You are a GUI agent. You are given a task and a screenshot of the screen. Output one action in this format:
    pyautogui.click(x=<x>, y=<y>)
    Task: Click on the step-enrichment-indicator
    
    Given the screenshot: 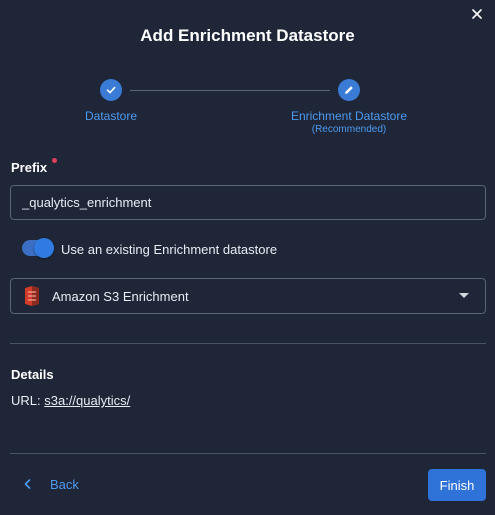 What is the action you would take?
    pyautogui.click(x=349, y=90)
    